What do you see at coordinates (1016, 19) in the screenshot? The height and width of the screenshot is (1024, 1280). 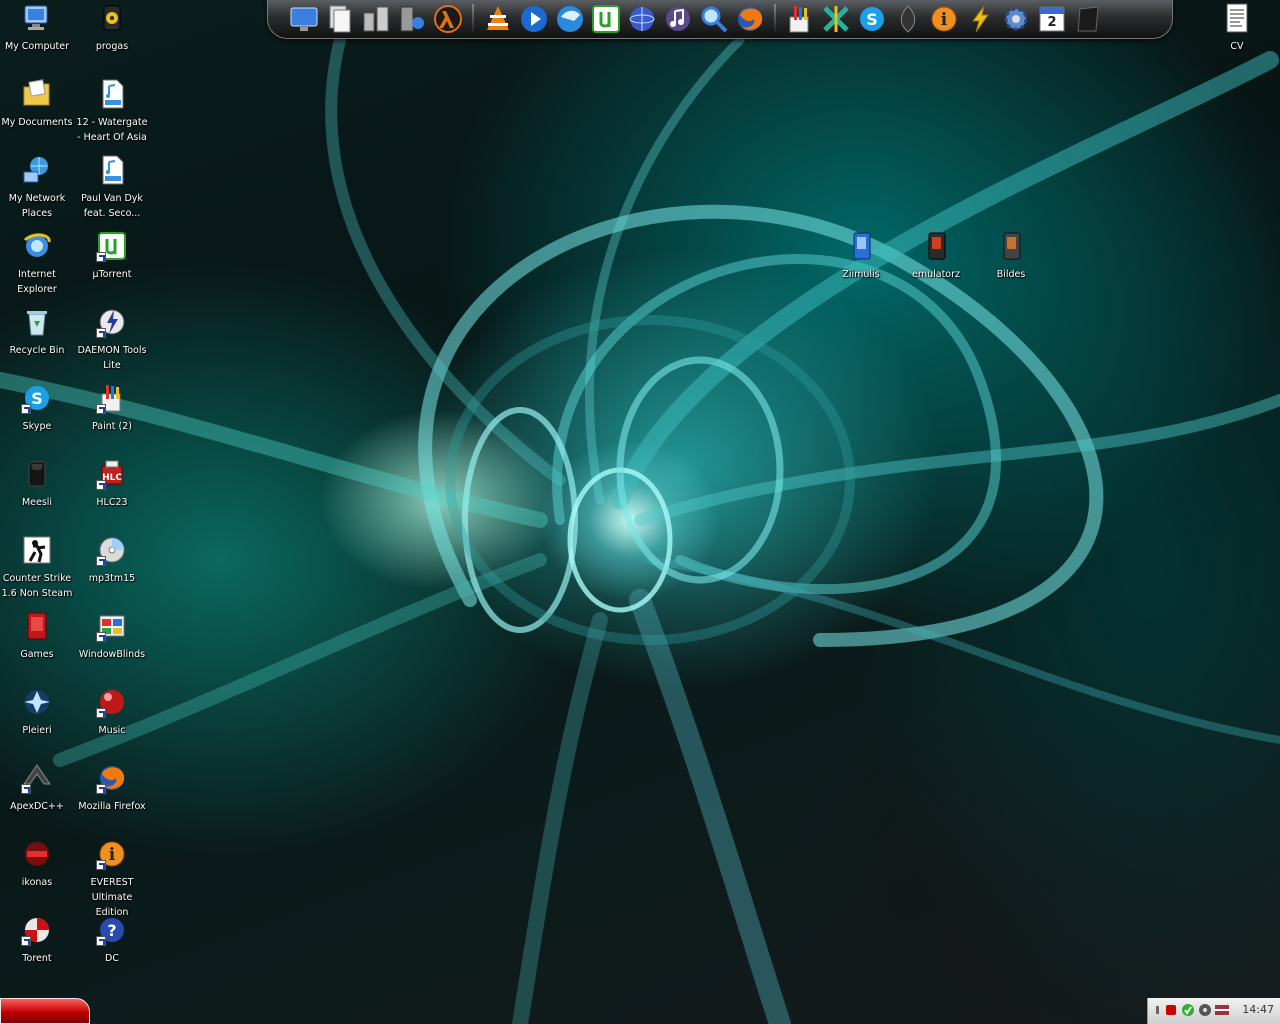 I see `dock-item-settings` at bounding box center [1016, 19].